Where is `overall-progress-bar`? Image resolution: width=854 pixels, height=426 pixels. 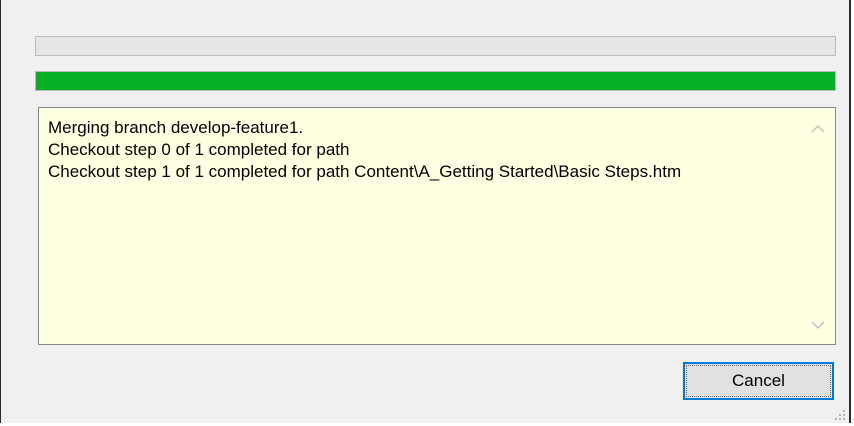 overall-progress-bar is located at coordinates (435, 46).